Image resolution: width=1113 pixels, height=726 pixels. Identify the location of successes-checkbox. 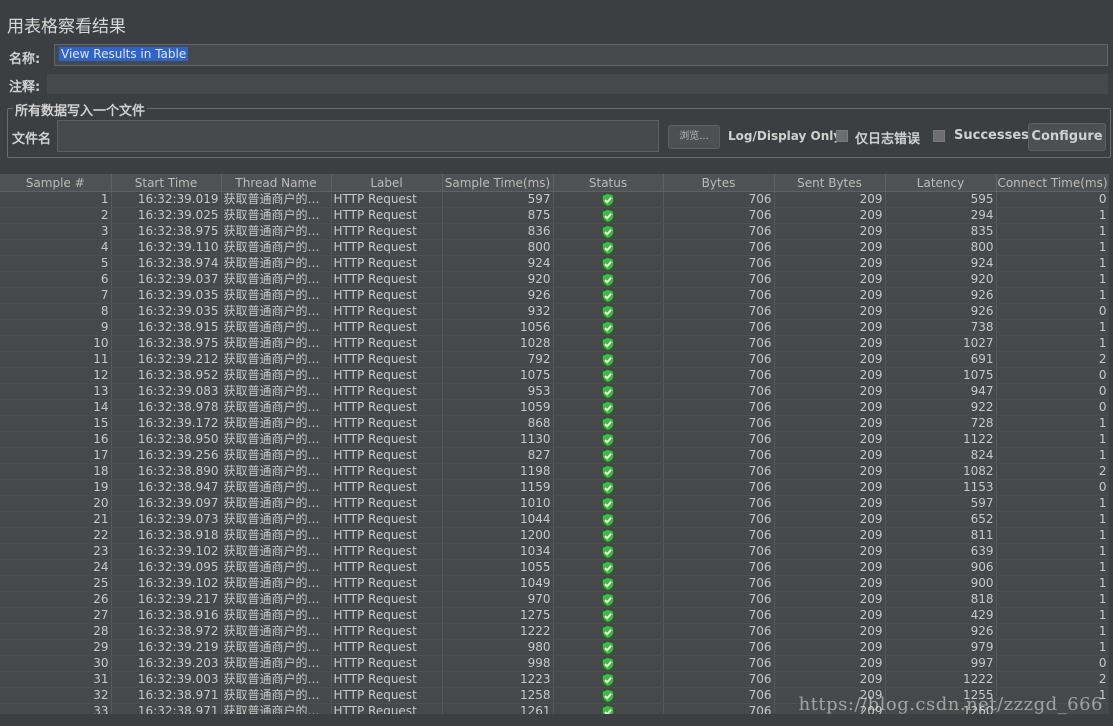
(939, 136).